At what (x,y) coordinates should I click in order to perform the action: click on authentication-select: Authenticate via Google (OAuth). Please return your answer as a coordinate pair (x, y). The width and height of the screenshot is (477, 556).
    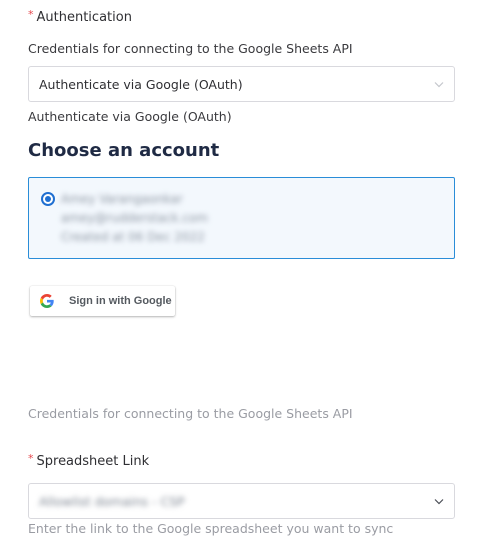
    Looking at the image, I should click on (241, 84).